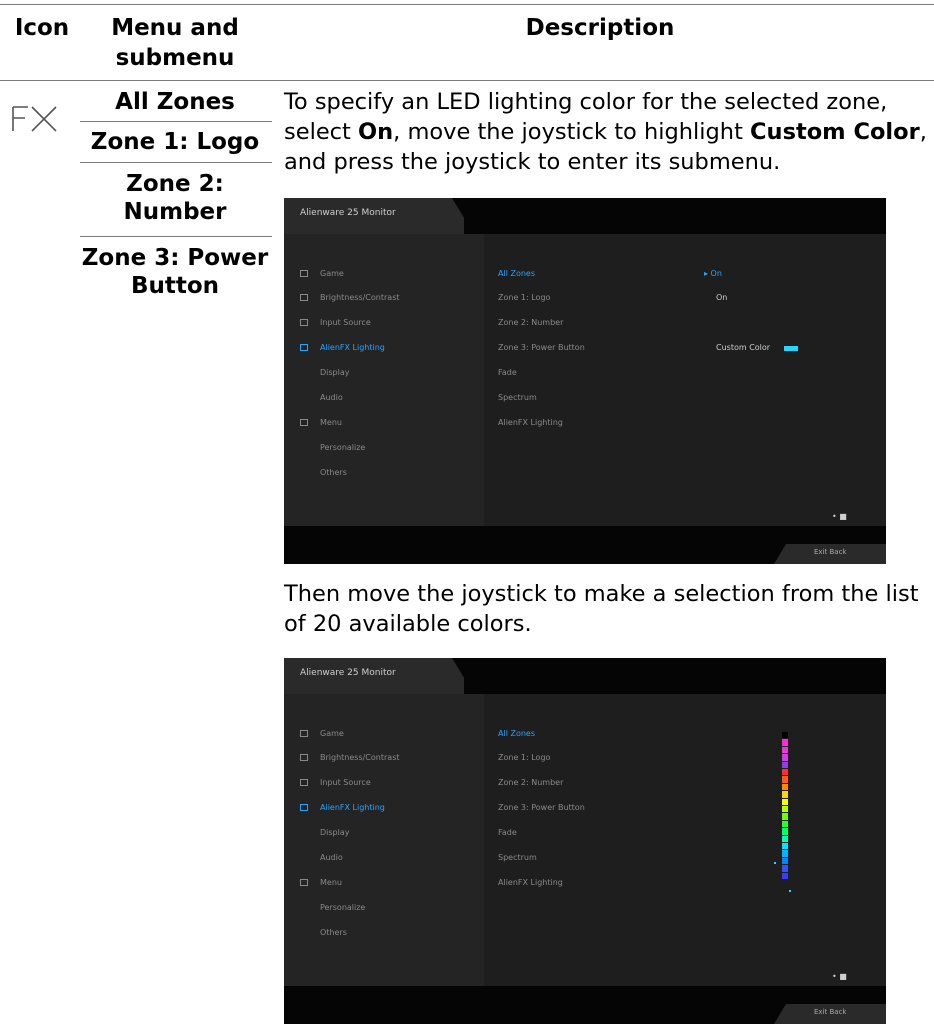  What do you see at coordinates (175, 28) in the screenshot?
I see `header-menu-line1: Menu and` at bounding box center [175, 28].